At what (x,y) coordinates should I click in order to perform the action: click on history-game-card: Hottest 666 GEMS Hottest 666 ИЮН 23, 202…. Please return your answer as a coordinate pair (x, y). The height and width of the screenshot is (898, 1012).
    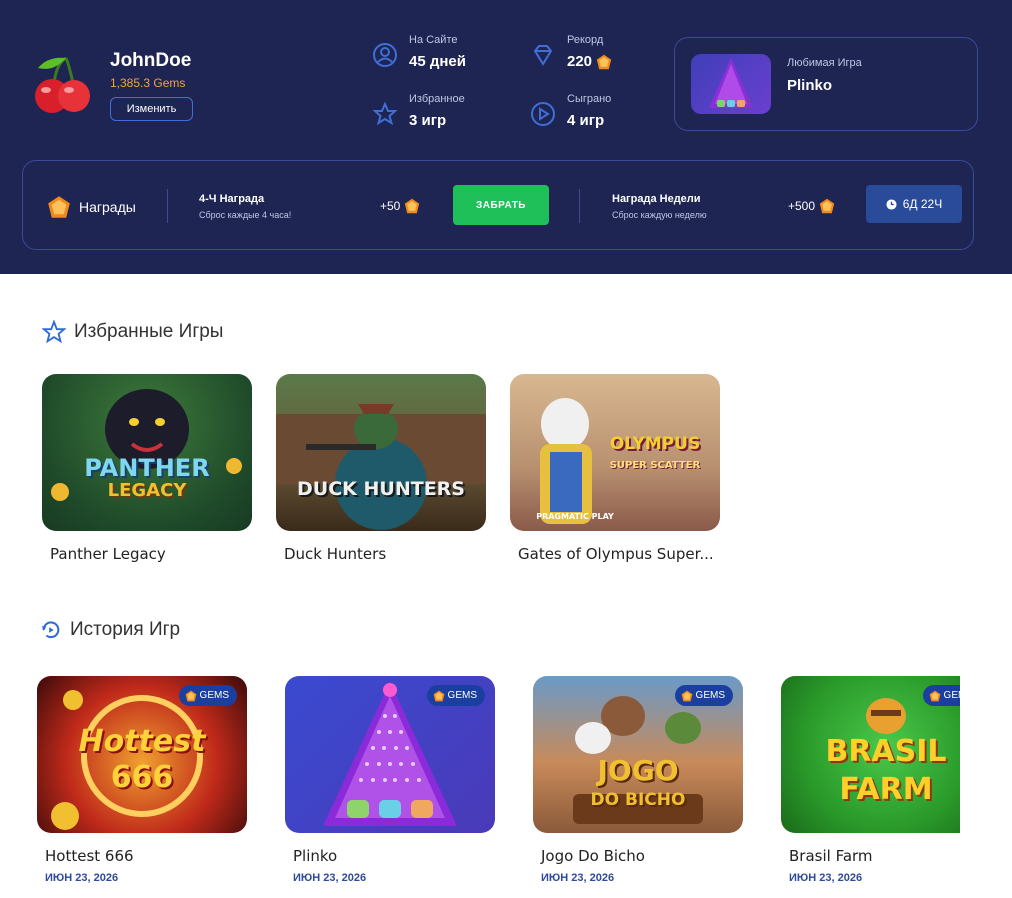
    Looking at the image, I should click on (142, 780).